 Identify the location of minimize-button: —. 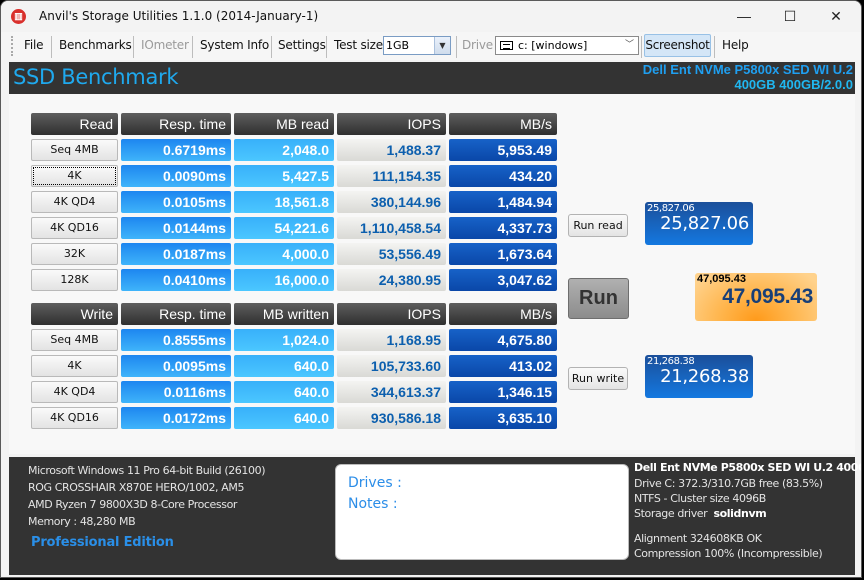
(744, 16).